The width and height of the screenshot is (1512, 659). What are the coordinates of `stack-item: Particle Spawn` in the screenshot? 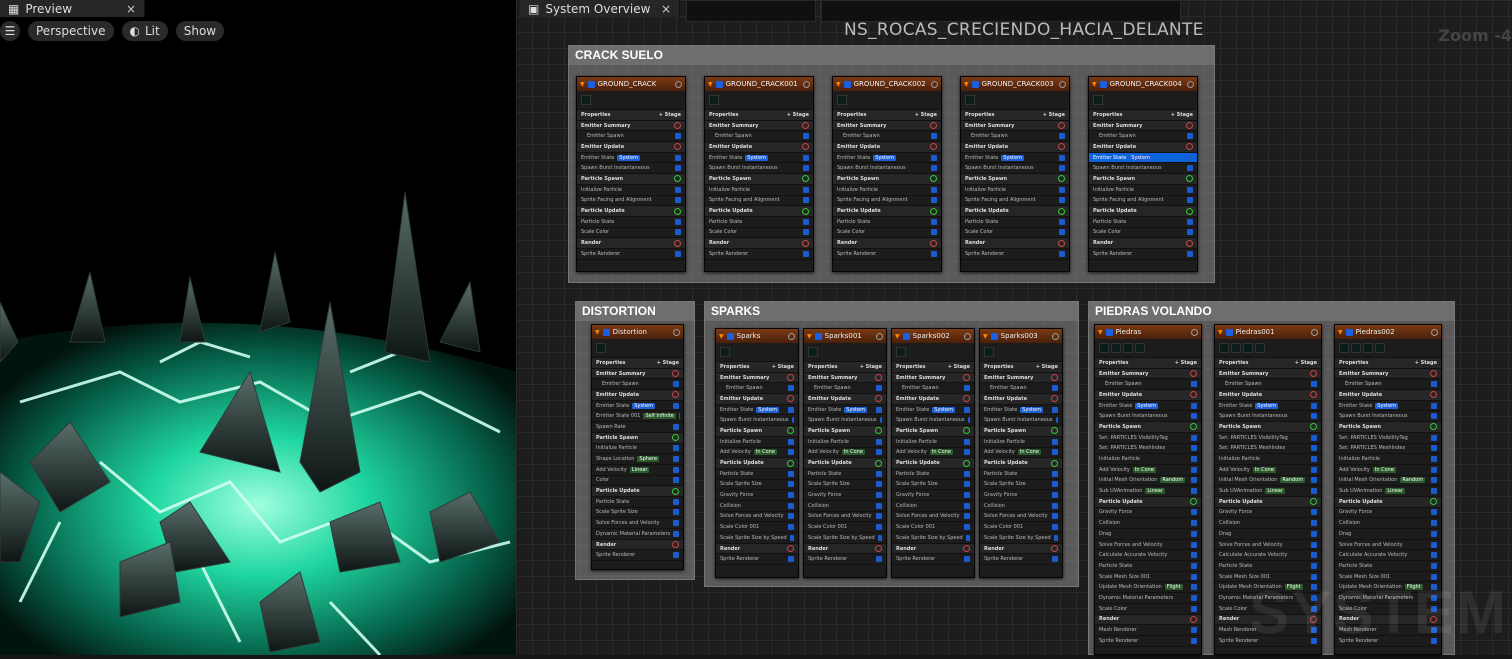 It's located at (887, 179).